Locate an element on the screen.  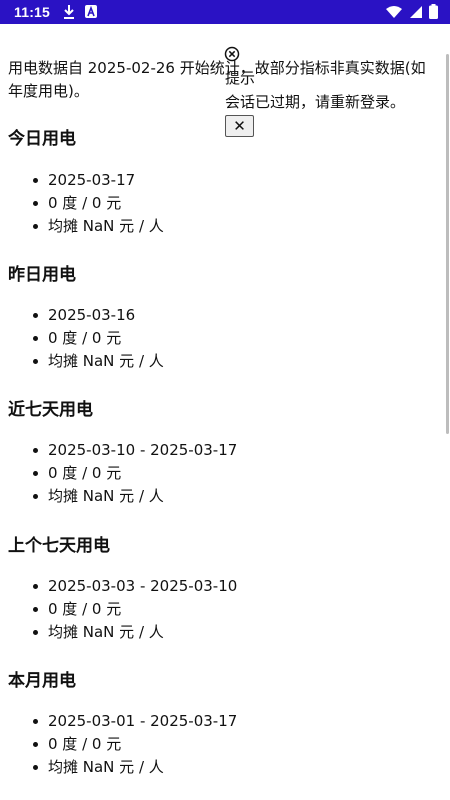
close-button: ✕ is located at coordinates (239, 126).